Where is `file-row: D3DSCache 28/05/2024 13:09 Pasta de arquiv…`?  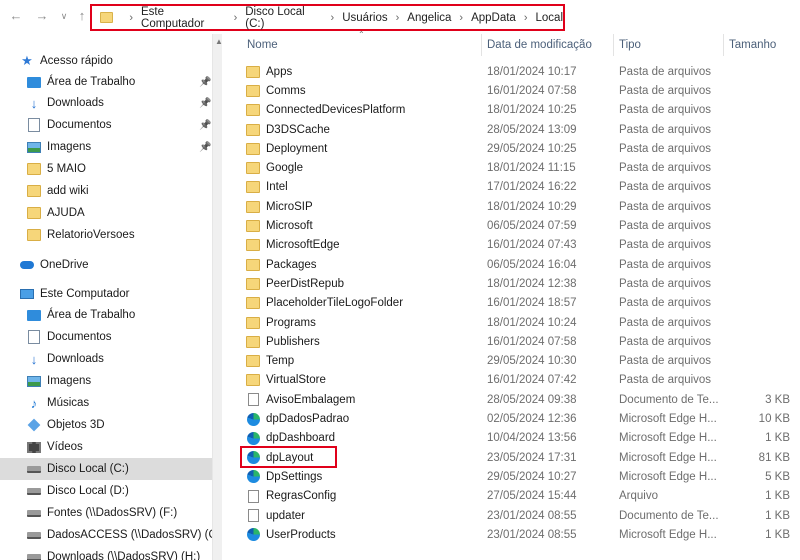 file-row: D3DSCache 28/05/2024 13:09 Pasta de arquiv… is located at coordinates (518, 129).